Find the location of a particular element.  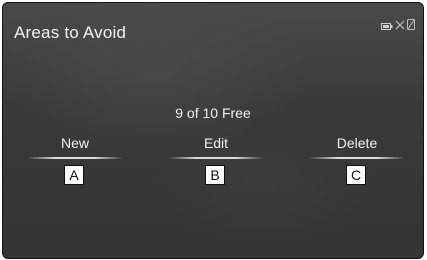

delete-button-label: Delete is located at coordinates (357, 143).